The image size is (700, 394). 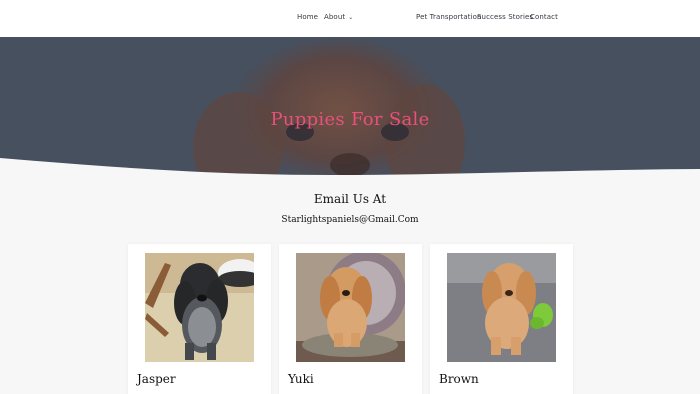 What do you see at coordinates (544, 17) in the screenshot?
I see `nav-contact: Contact` at bounding box center [544, 17].